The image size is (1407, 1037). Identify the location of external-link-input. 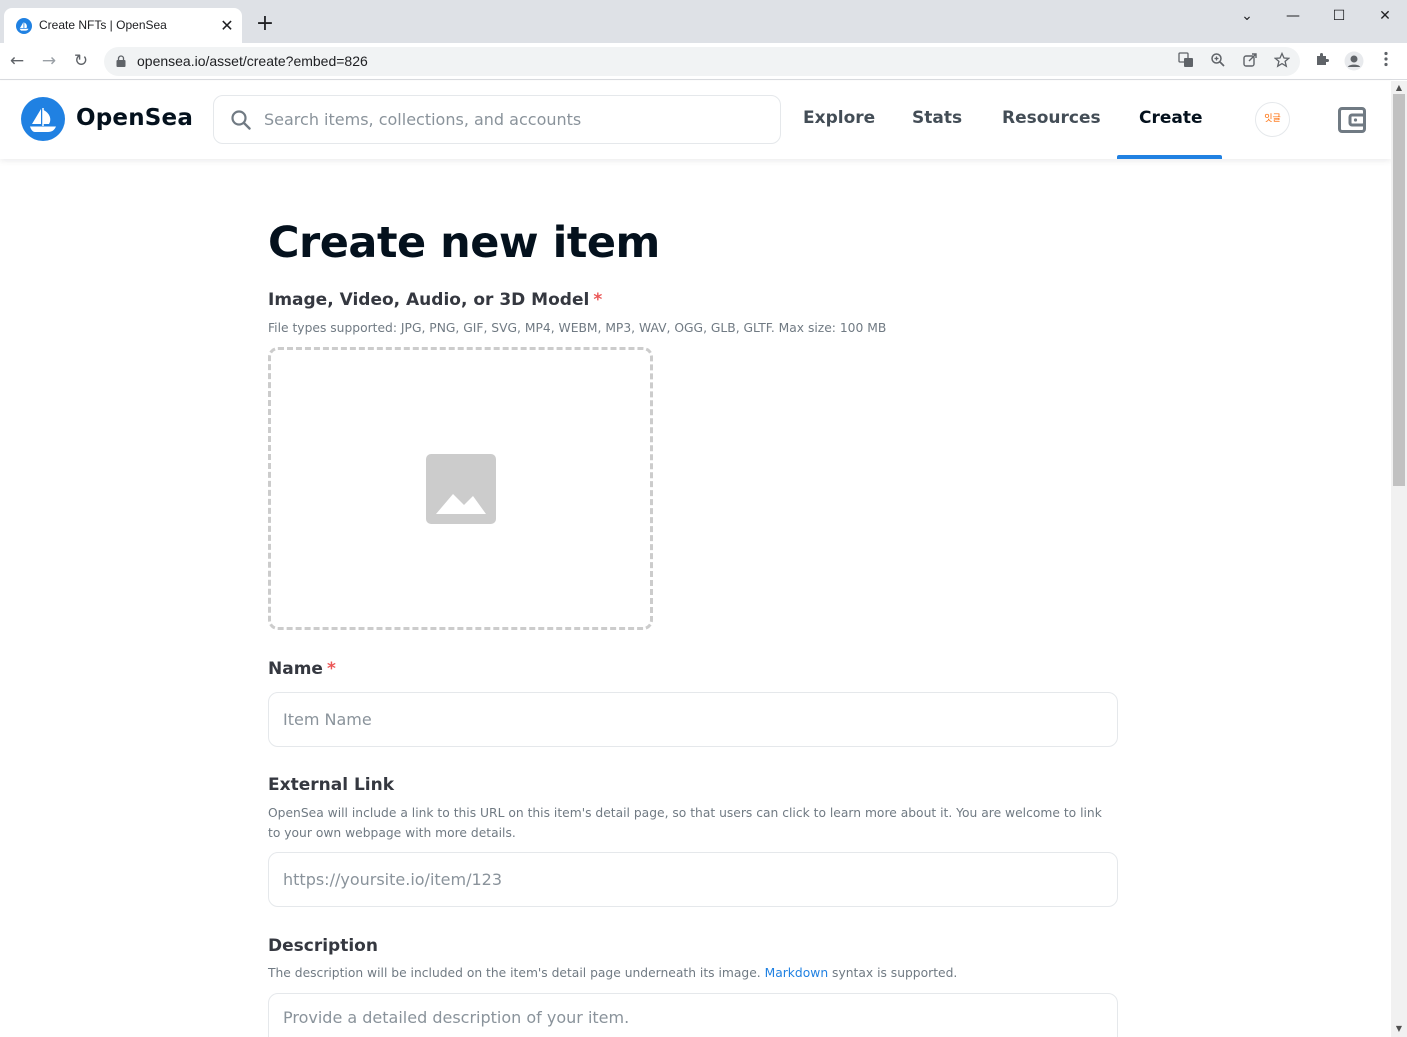
(693, 879).